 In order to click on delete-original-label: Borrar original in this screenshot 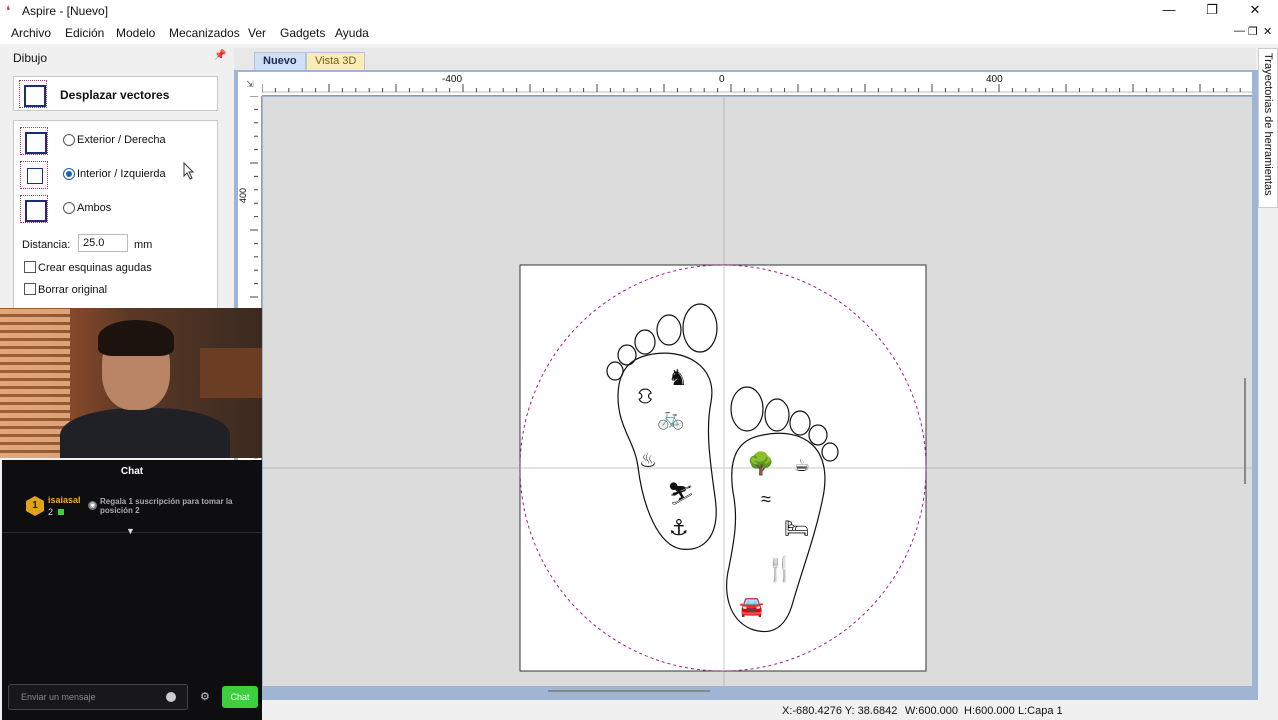, I will do `click(73, 290)`.